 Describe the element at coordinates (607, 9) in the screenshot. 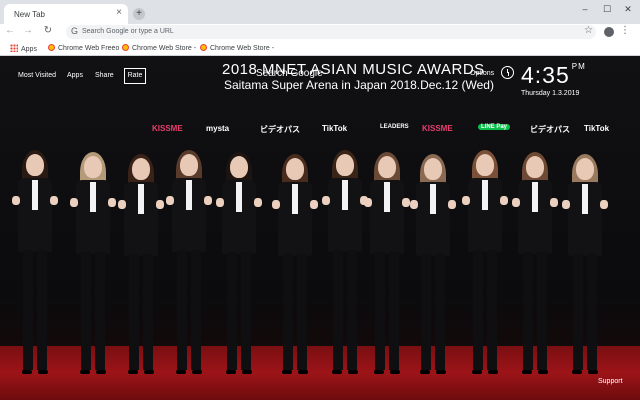

I see `maximize-icon: ☐` at that location.